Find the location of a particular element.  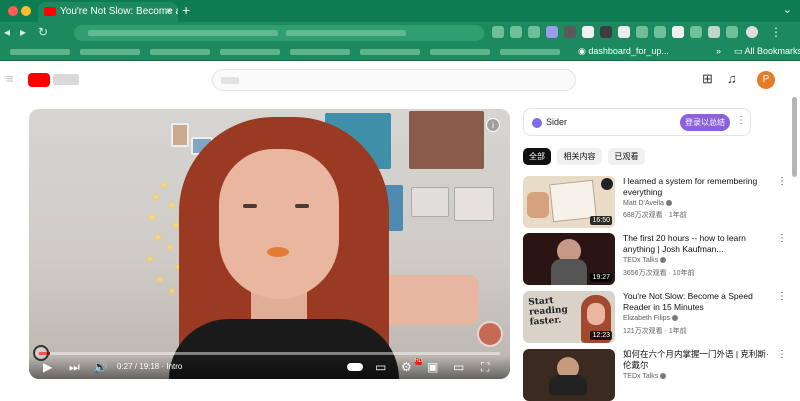

address-bar is located at coordinates (279, 33).